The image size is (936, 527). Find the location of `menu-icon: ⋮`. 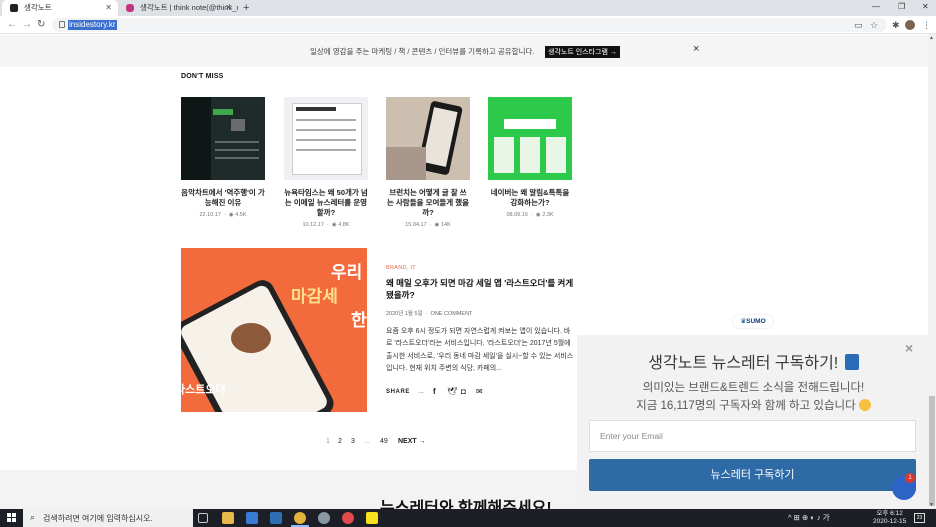

menu-icon: ⋮ is located at coordinates (926, 25).